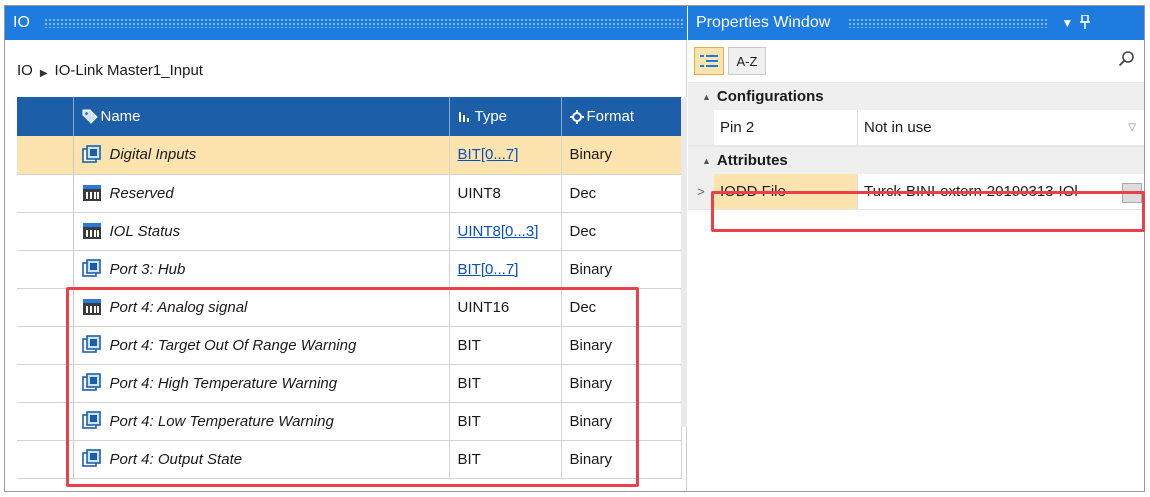  I want to click on breadcrumb-current: IO-Link Master1_Input, so click(129, 70).